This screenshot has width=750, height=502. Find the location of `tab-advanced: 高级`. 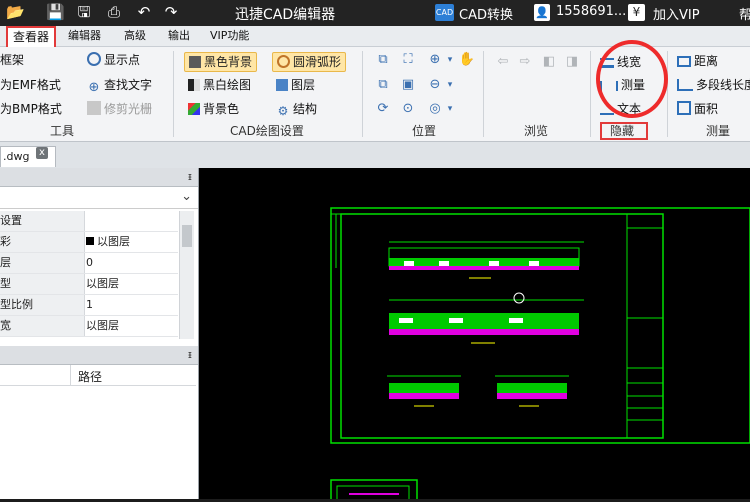

tab-advanced: 高级 is located at coordinates (135, 36).